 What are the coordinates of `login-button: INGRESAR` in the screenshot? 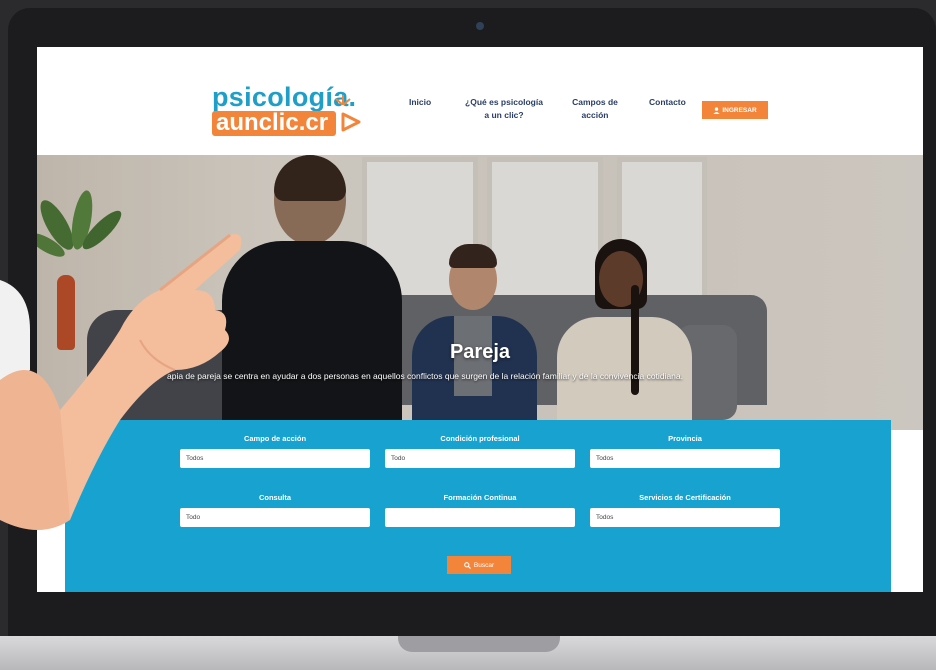 It's located at (735, 110).